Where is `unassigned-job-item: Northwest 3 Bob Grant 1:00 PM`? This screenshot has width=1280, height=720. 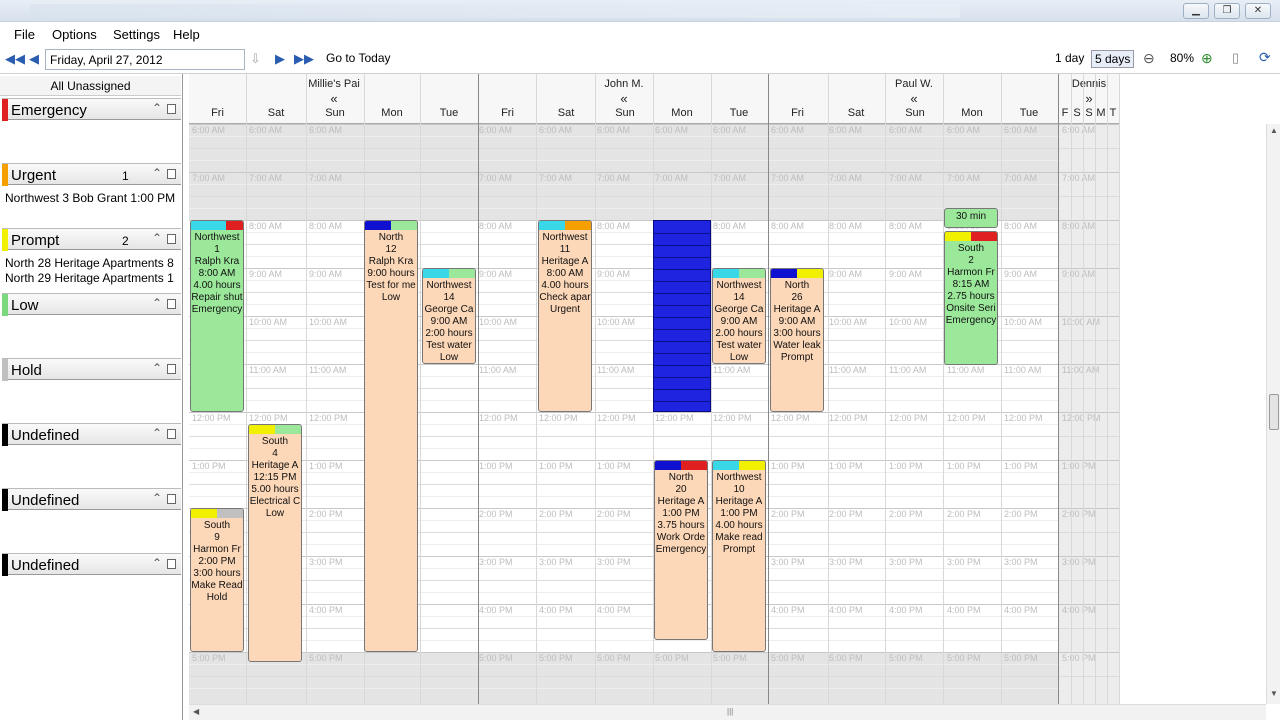
unassigned-job-item: Northwest 3 Bob Grant 1:00 PM is located at coordinates (93, 198).